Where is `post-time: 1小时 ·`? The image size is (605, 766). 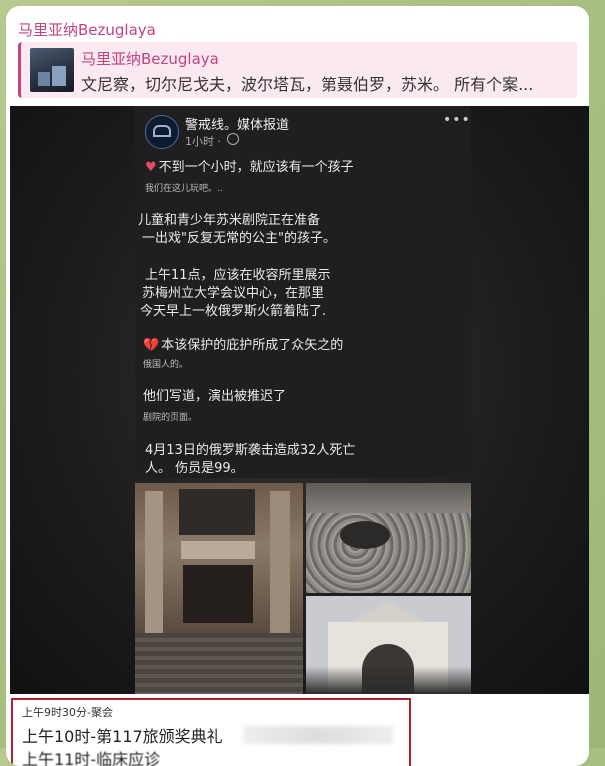 post-time: 1小时 · is located at coordinates (203, 141).